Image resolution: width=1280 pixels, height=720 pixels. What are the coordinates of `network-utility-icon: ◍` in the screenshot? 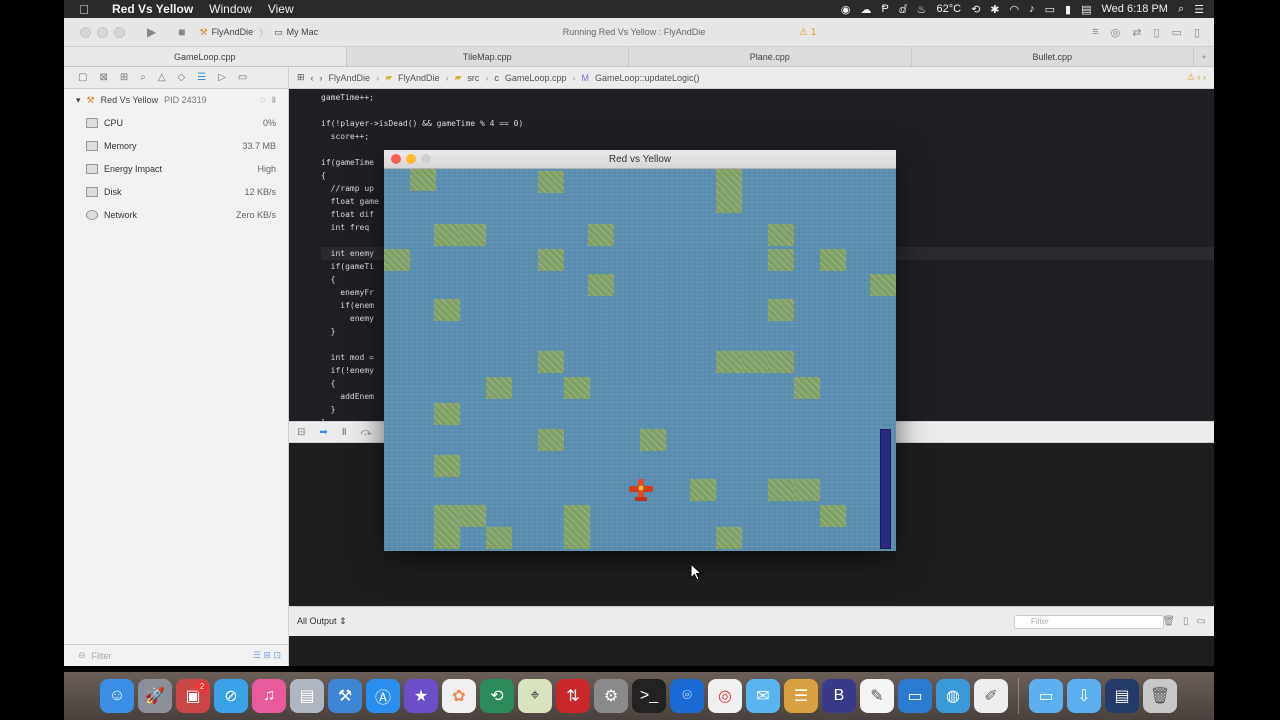 It's located at (953, 696).